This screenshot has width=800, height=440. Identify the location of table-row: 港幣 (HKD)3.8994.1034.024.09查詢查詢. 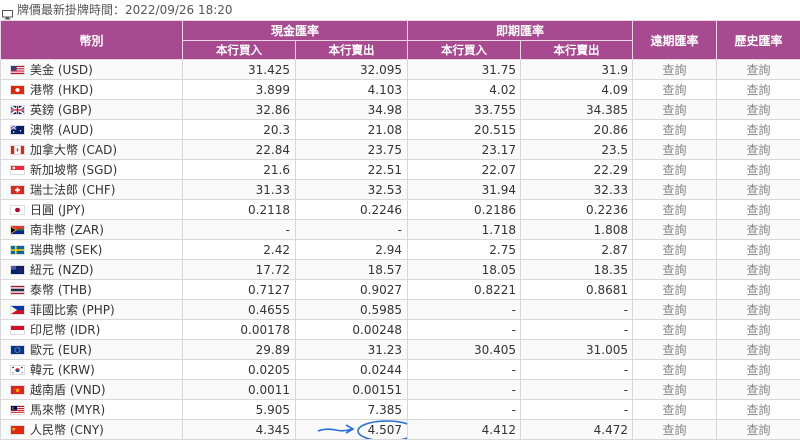
(400, 90).